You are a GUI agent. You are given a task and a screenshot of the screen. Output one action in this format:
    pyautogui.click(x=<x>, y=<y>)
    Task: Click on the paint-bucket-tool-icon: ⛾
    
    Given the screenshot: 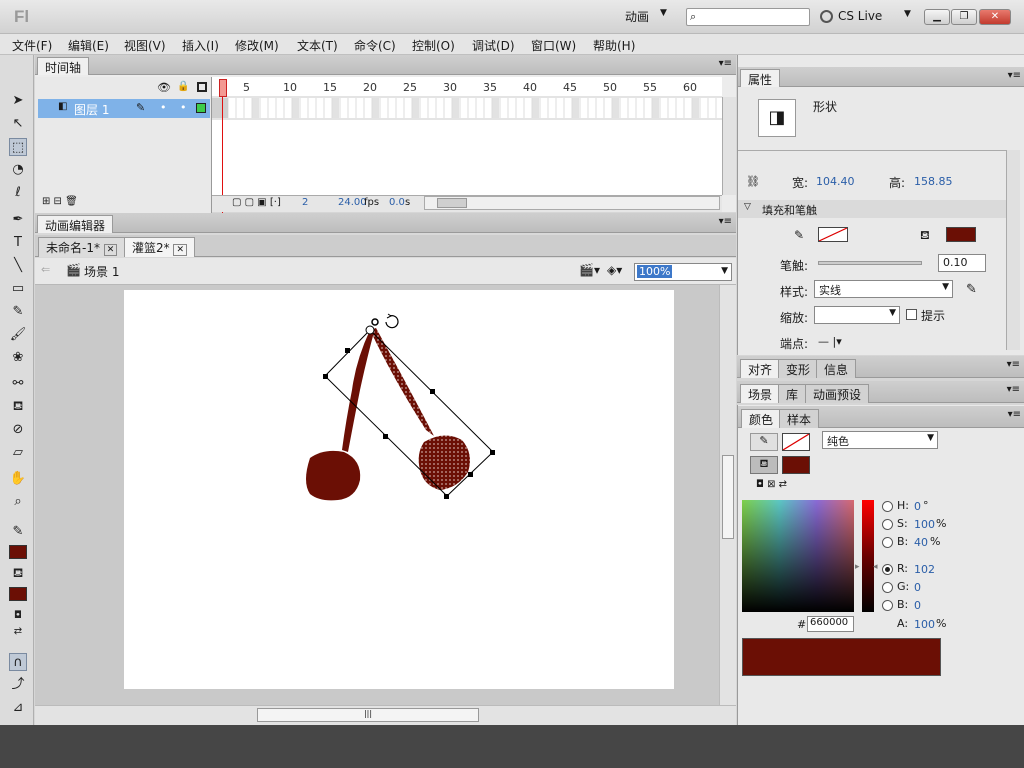 What is the action you would take?
    pyautogui.click(x=18, y=407)
    